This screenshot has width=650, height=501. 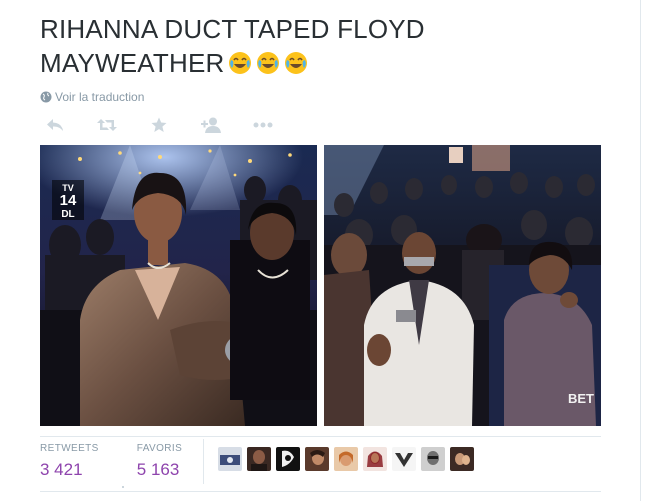 What do you see at coordinates (320, 436) in the screenshot?
I see `stats-top-divider` at bounding box center [320, 436].